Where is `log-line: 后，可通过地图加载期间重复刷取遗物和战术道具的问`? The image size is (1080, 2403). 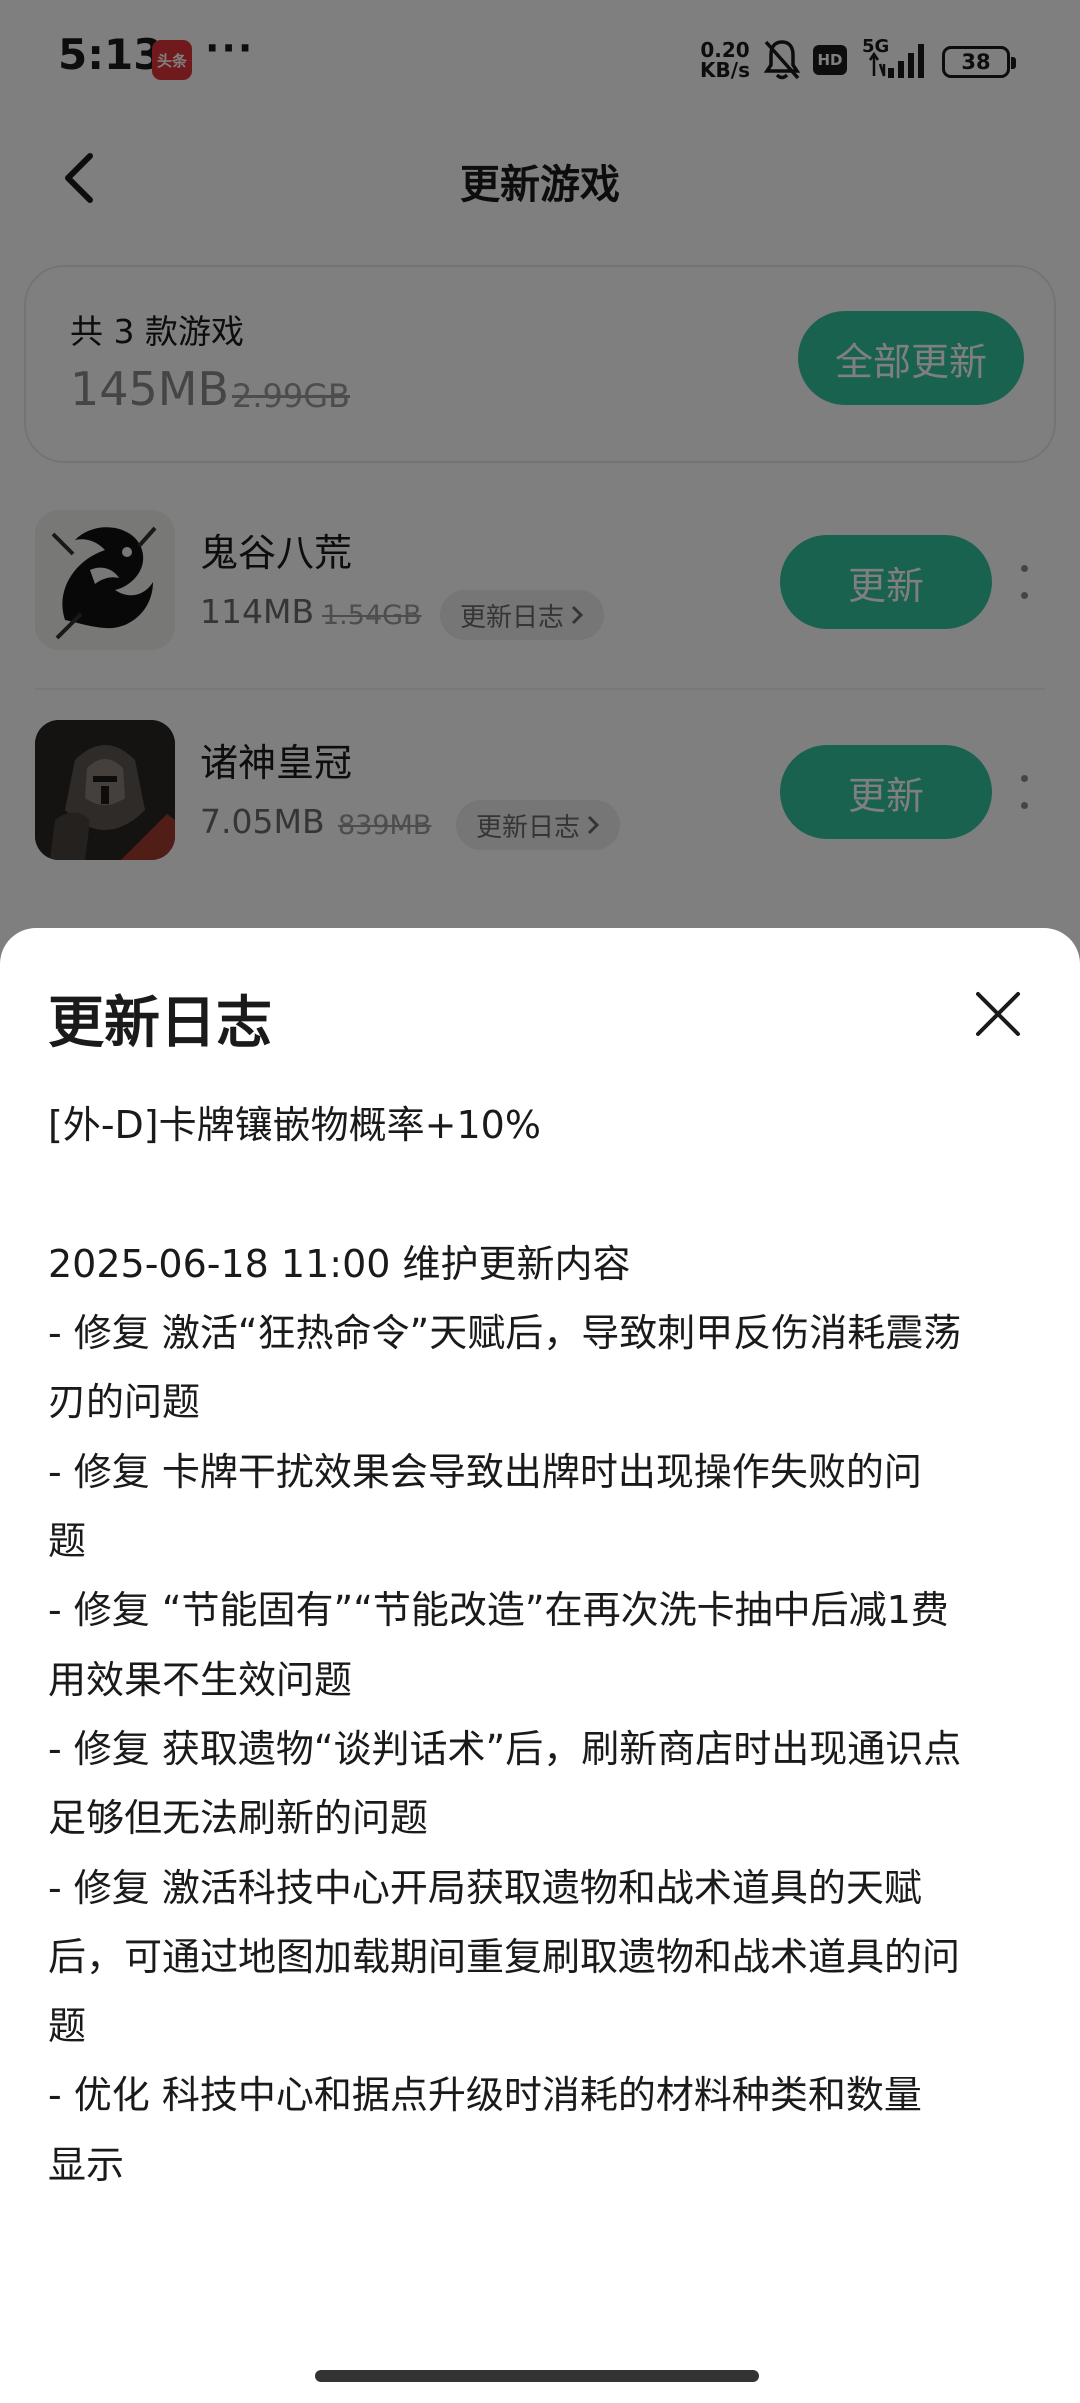
log-line: 后，可通过地图加载期间重复刷取遗物和战术道具的问 is located at coordinates (504, 1956).